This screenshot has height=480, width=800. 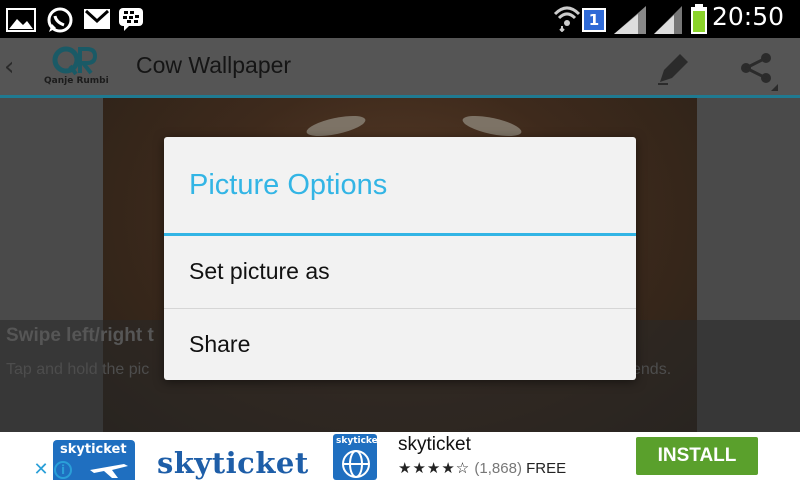 What do you see at coordinates (233, 463) in the screenshot?
I see `ad-wordmark: skyticket` at bounding box center [233, 463].